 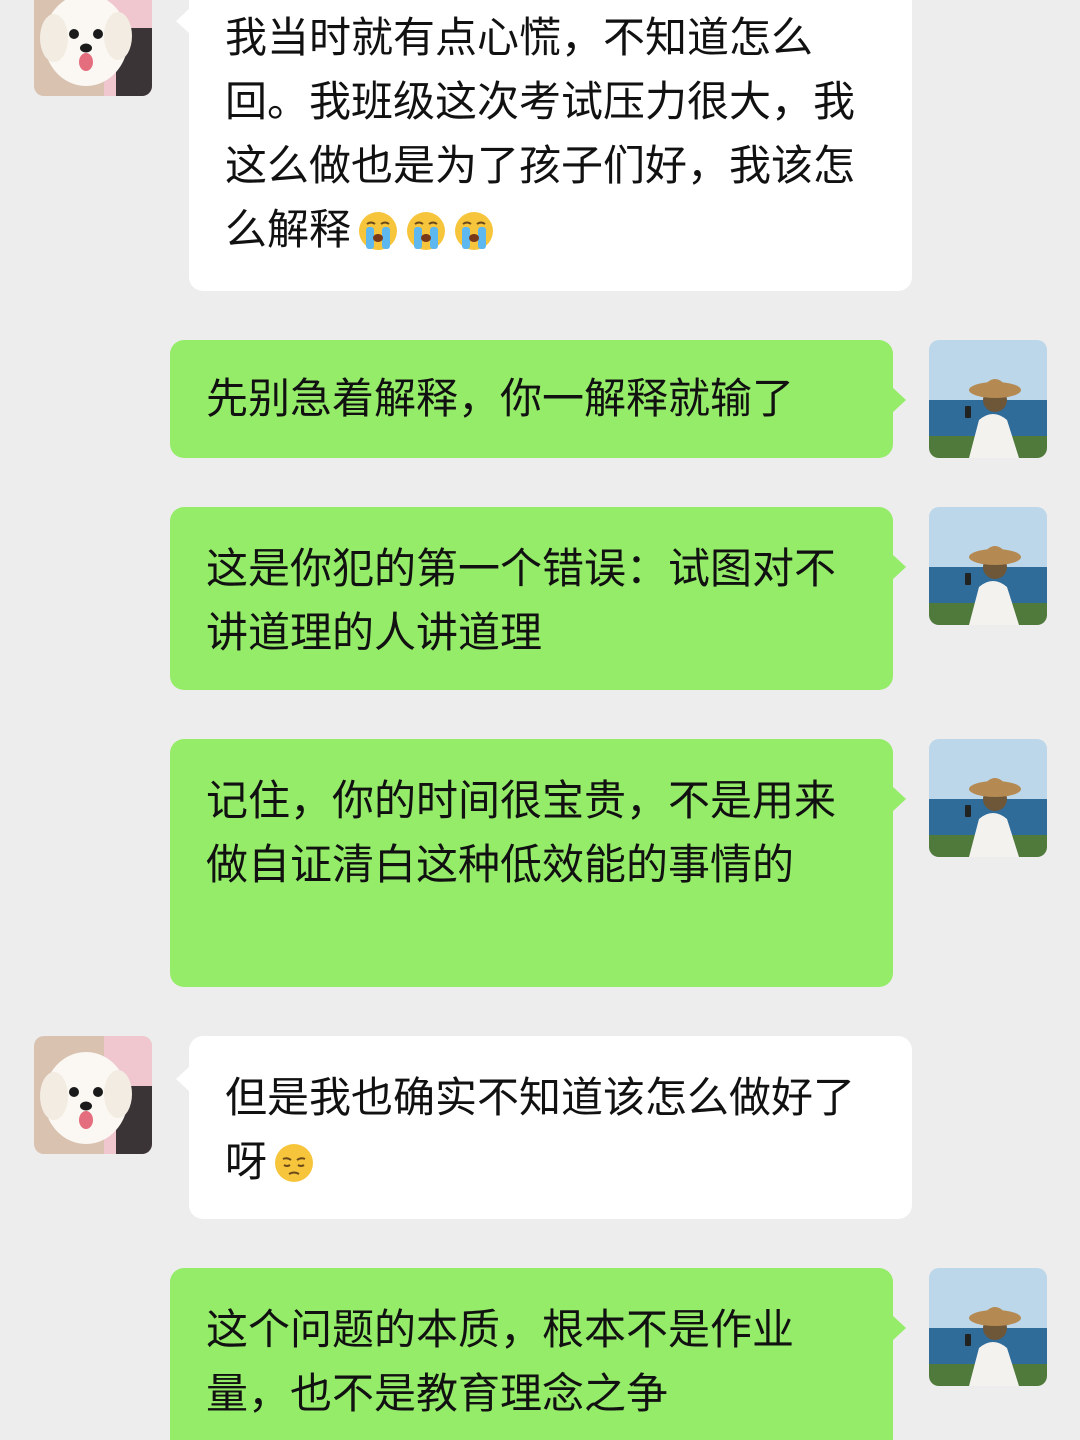 I want to click on message-text: 这是你犯的第一个错误：试图对不讲道理的人讲道理, so click(x=521, y=600).